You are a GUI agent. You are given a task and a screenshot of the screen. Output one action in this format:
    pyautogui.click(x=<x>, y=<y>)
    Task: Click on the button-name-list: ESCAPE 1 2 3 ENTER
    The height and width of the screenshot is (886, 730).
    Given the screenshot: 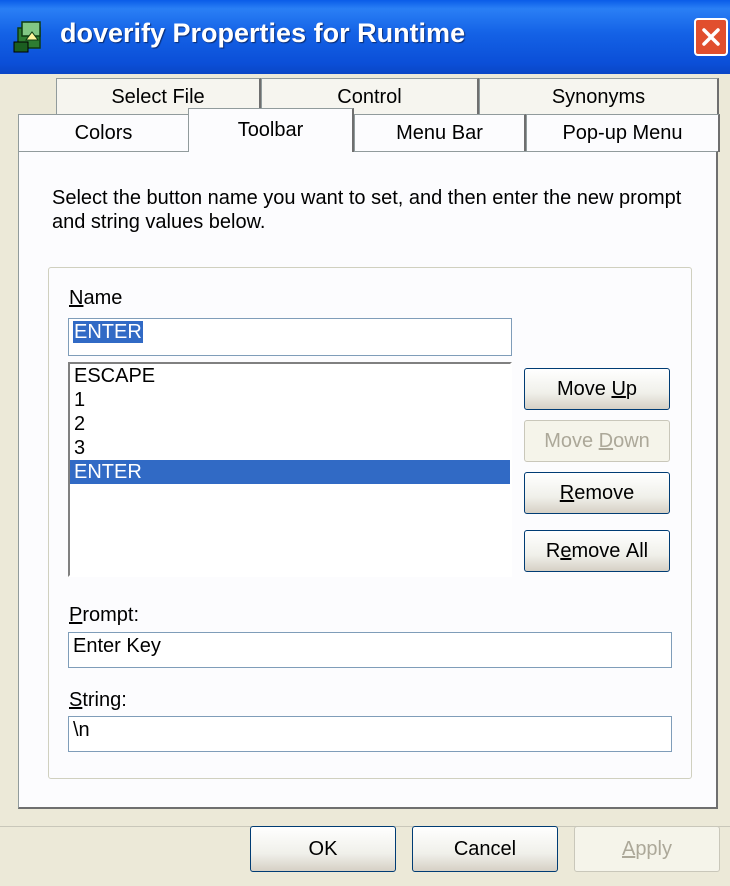 What is the action you would take?
    pyautogui.click(x=290, y=469)
    